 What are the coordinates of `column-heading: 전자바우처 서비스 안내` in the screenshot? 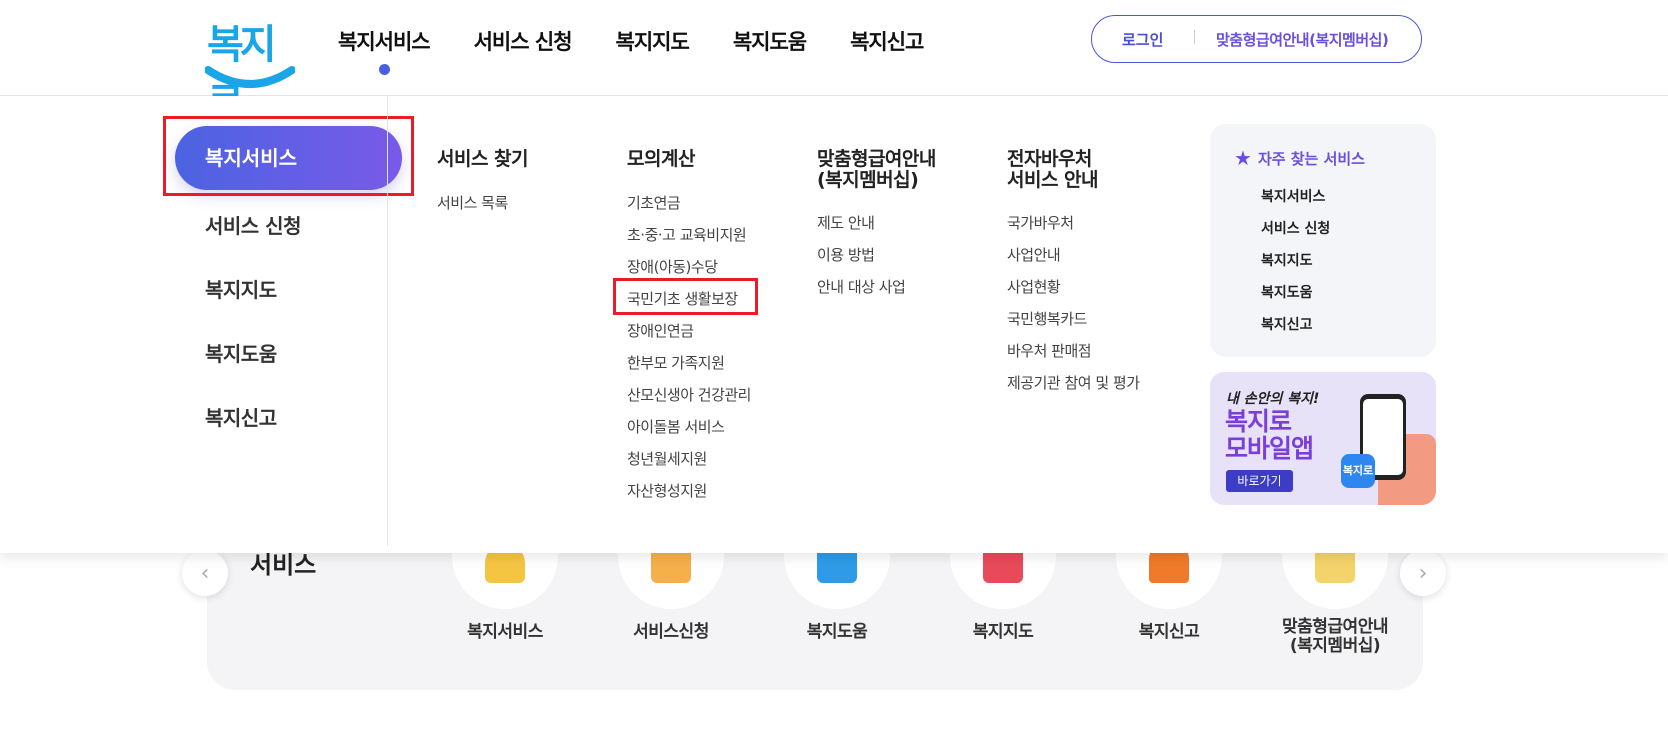 It's located at (1053, 170).